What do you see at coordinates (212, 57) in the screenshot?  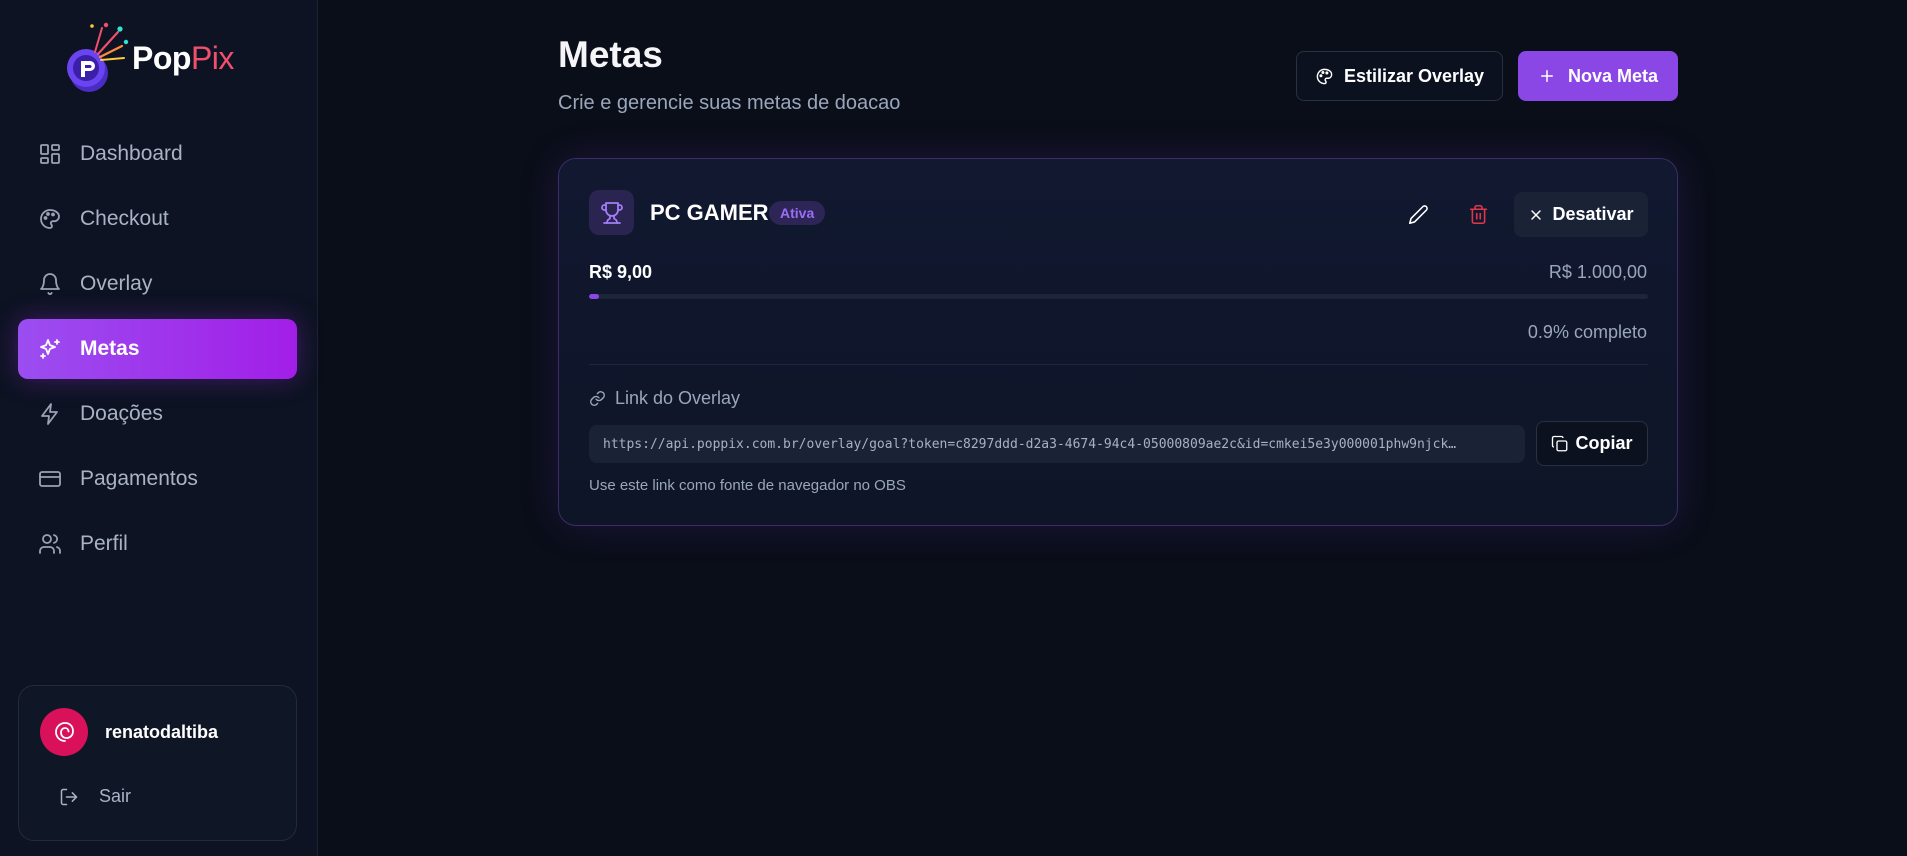 I see `logo-text-pix: Pix` at bounding box center [212, 57].